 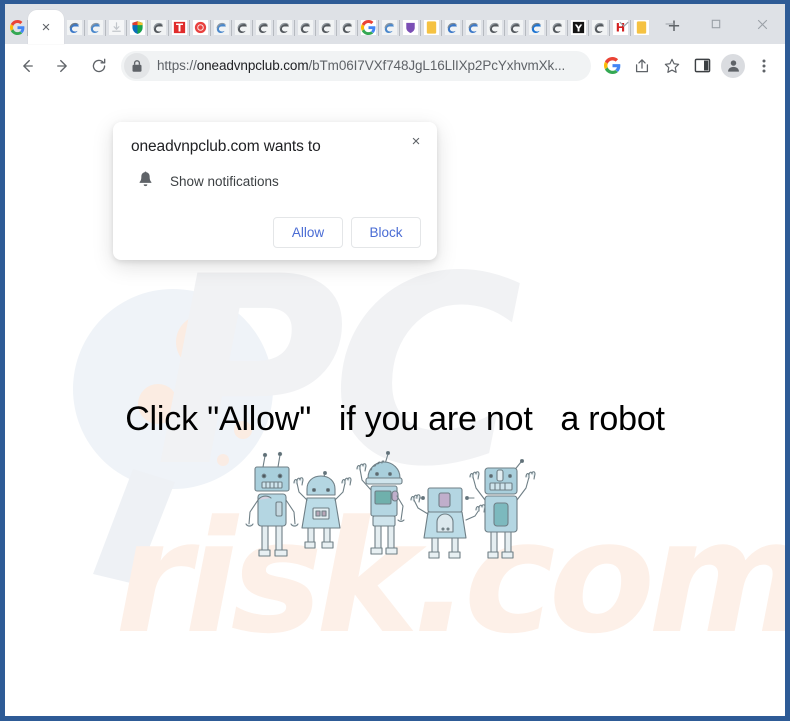 What do you see at coordinates (386, 232) in the screenshot?
I see `block-button: Block` at bounding box center [386, 232].